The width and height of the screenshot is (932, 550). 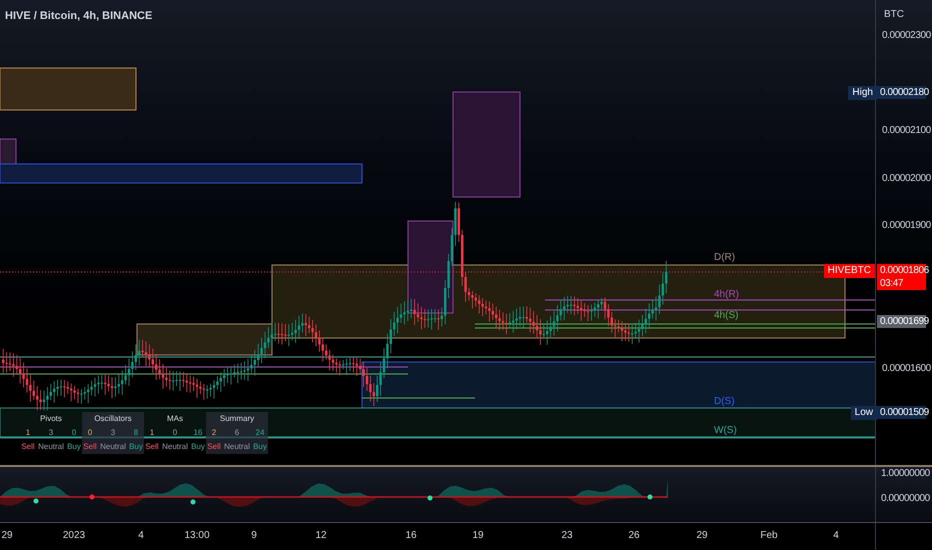 I want to click on oscillator-tick: 0.00000000, so click(x=905, y=499).